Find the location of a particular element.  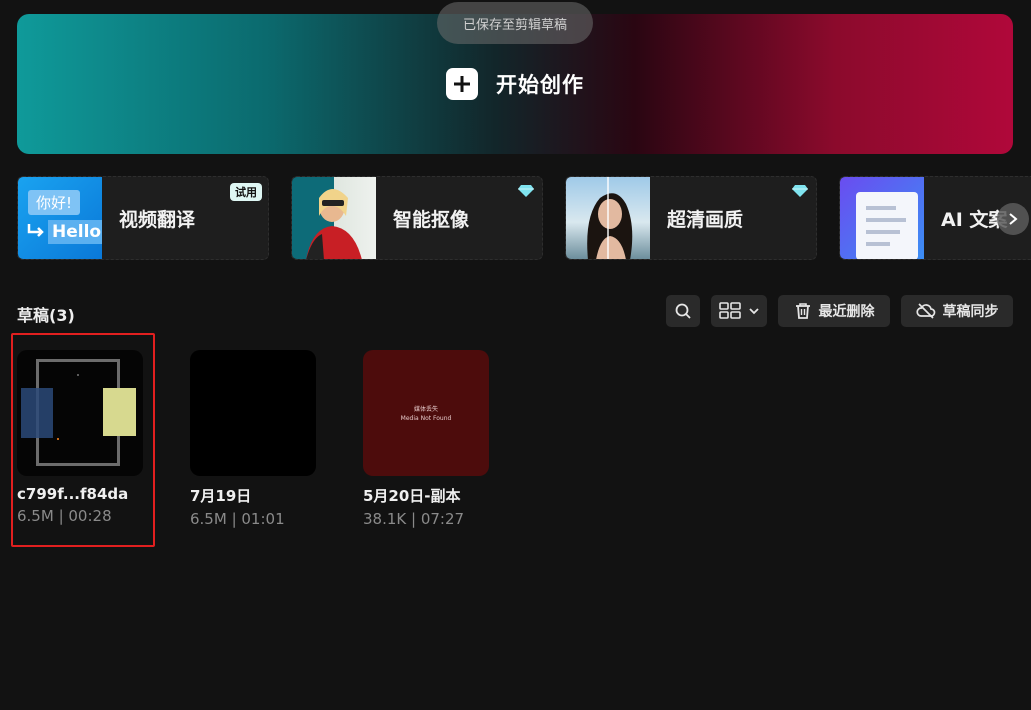

feature-video-translate: 你好! Hello 视频翻译 试用 is located at coordinates (143, 218).